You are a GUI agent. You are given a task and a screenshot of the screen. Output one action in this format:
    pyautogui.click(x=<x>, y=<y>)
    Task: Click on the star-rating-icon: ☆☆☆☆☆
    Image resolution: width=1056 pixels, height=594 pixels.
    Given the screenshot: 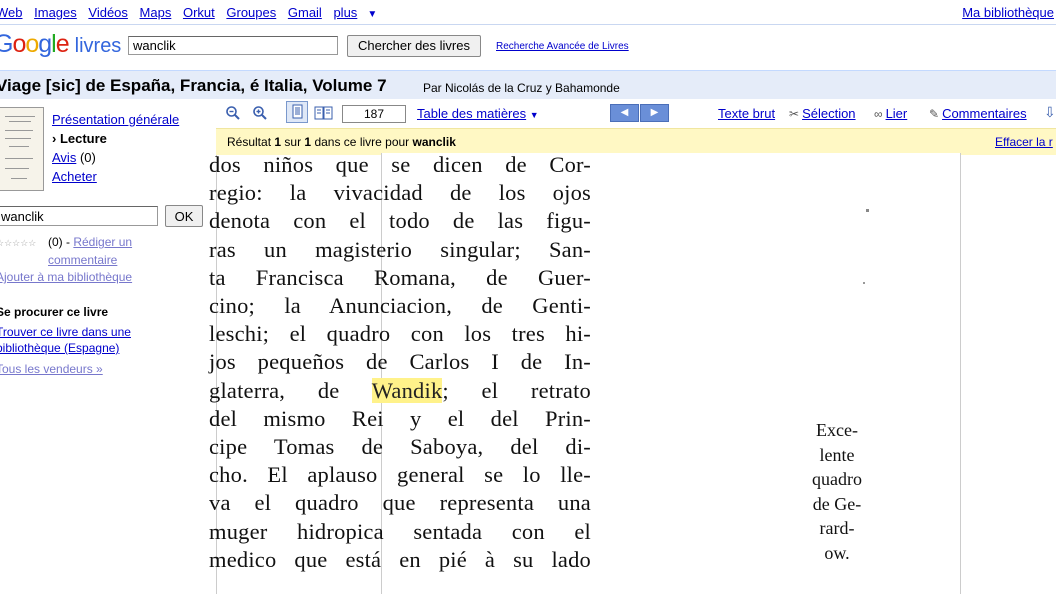 What is the action you would take?
    pyautogui.click(x=18, y=243)
    